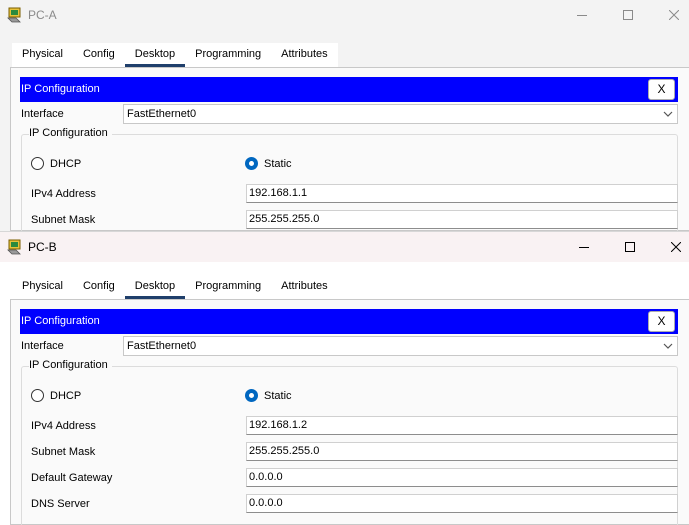  I want to click on default-gateway-input: 0.0.0.0, so click(462, 477).